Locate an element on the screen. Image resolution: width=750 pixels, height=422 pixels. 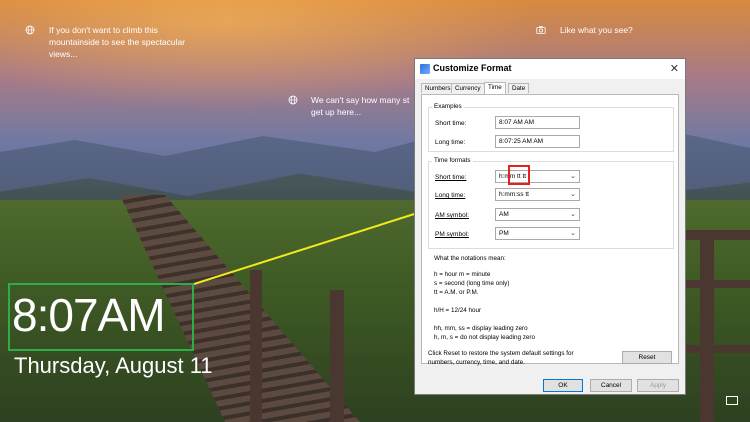
close-icon: ✕ is located at coordinates (674, 68).